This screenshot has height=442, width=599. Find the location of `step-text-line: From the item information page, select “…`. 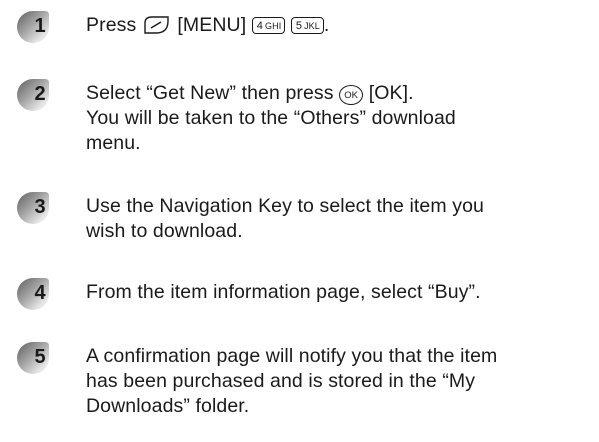

step-text-line: From the item information page, select “… is located at coordinates (283, 292).